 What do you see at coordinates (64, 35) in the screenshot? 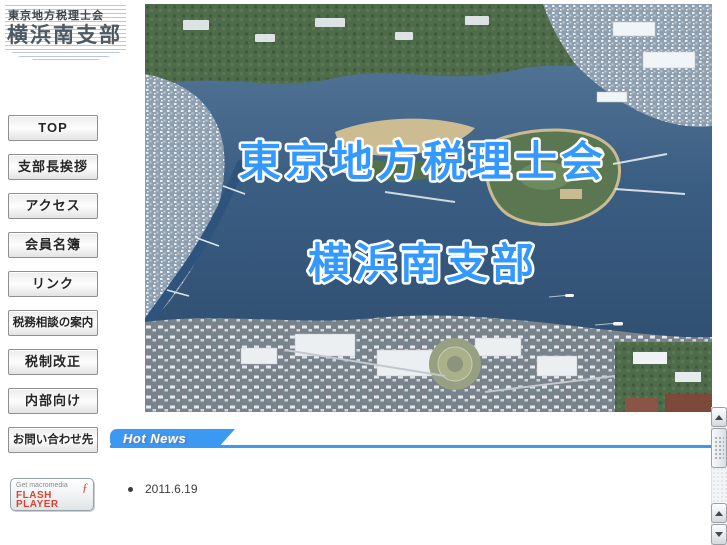
I see `logo-branch-name: 横浜南支部` at bounding box center [64, 35].